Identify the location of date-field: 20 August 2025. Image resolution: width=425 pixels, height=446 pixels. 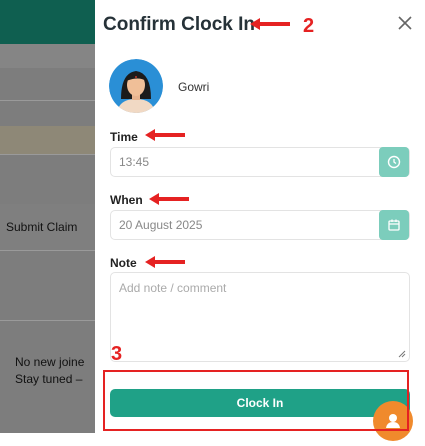
(260, 225).